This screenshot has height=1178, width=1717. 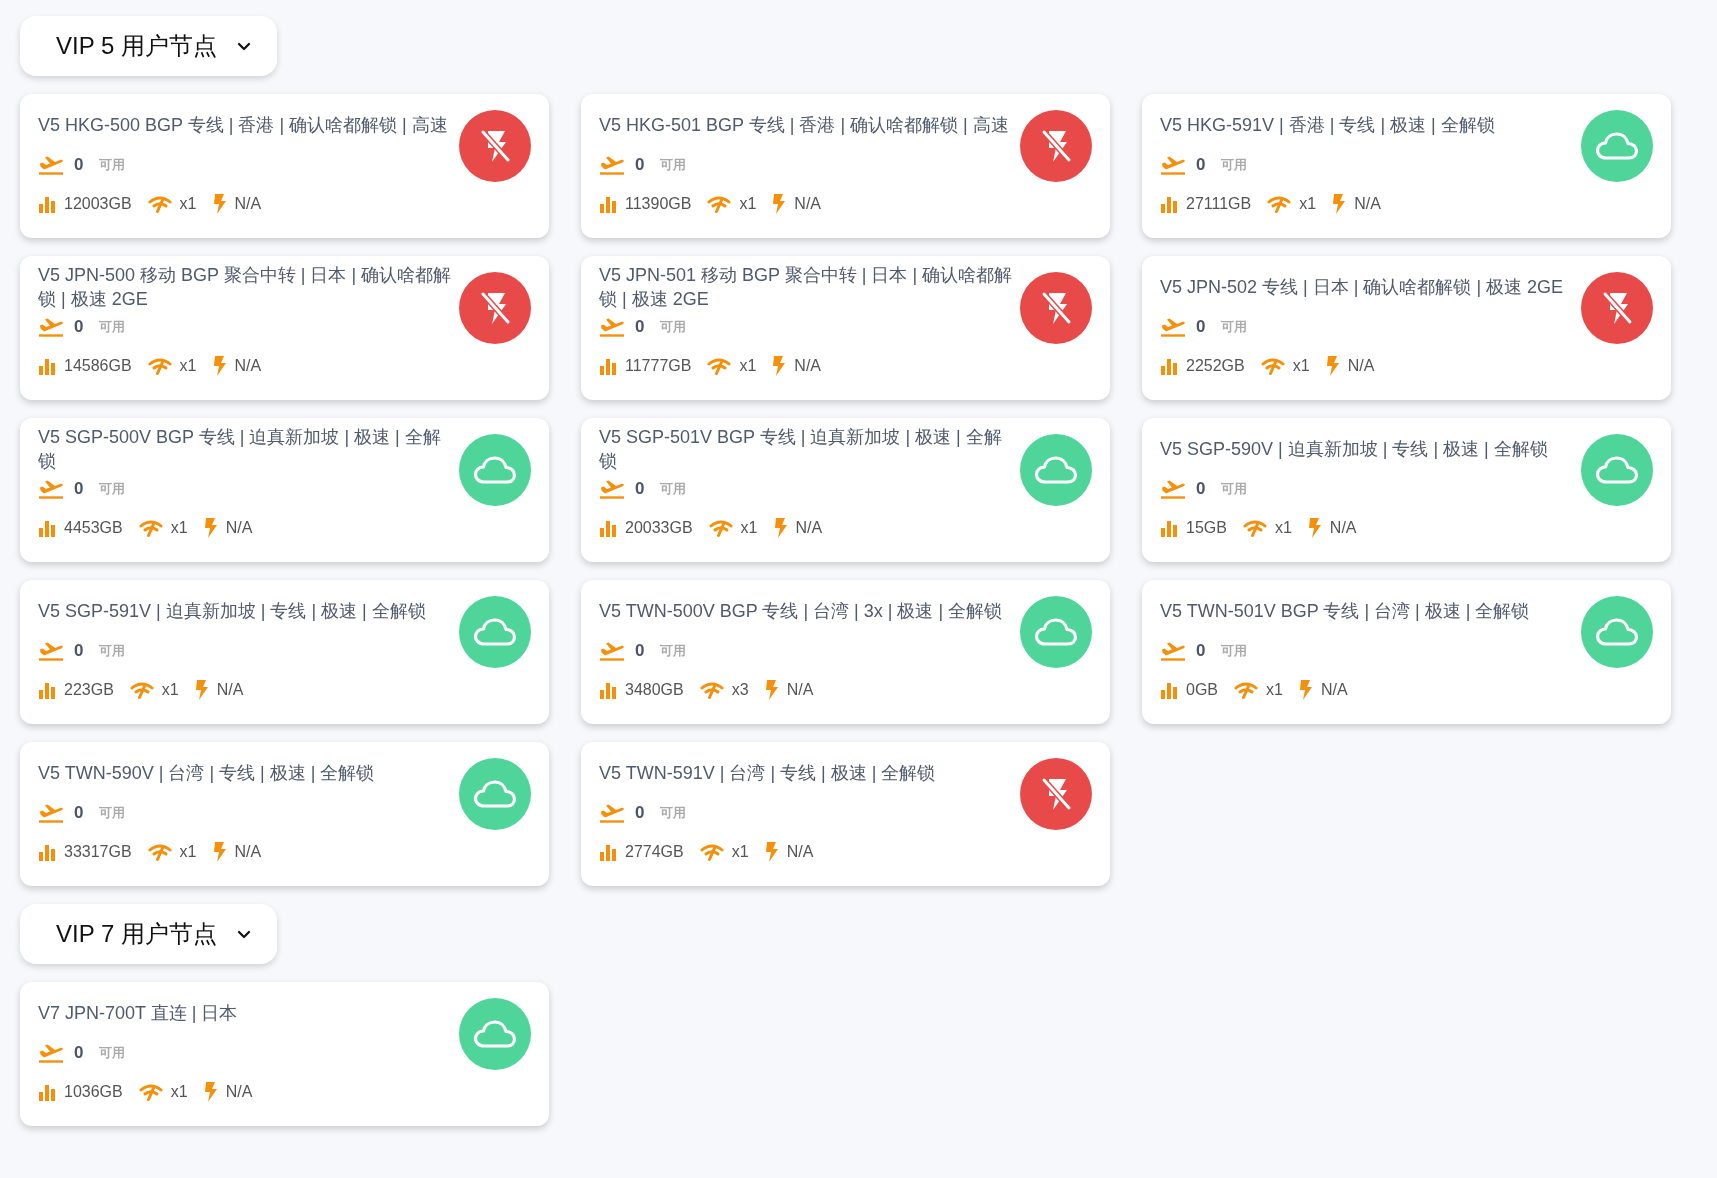 What do you see at coordinates (284, 814) in the screenshot?
I see `node-card: V5 TWN-590V | 台湾 | 专线 | 极速 | 全解锁 0 可用 33317GB x1 N/A` at bounding box center [284, 814].